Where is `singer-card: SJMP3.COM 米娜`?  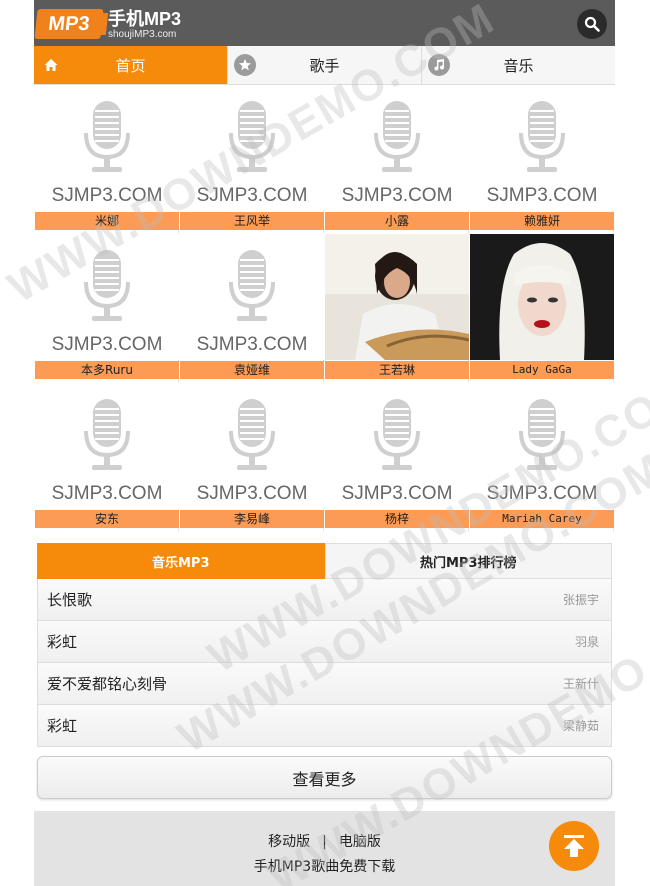
singer-card: SJMP3.COM 米娜 is located at coordinates (107, 159).